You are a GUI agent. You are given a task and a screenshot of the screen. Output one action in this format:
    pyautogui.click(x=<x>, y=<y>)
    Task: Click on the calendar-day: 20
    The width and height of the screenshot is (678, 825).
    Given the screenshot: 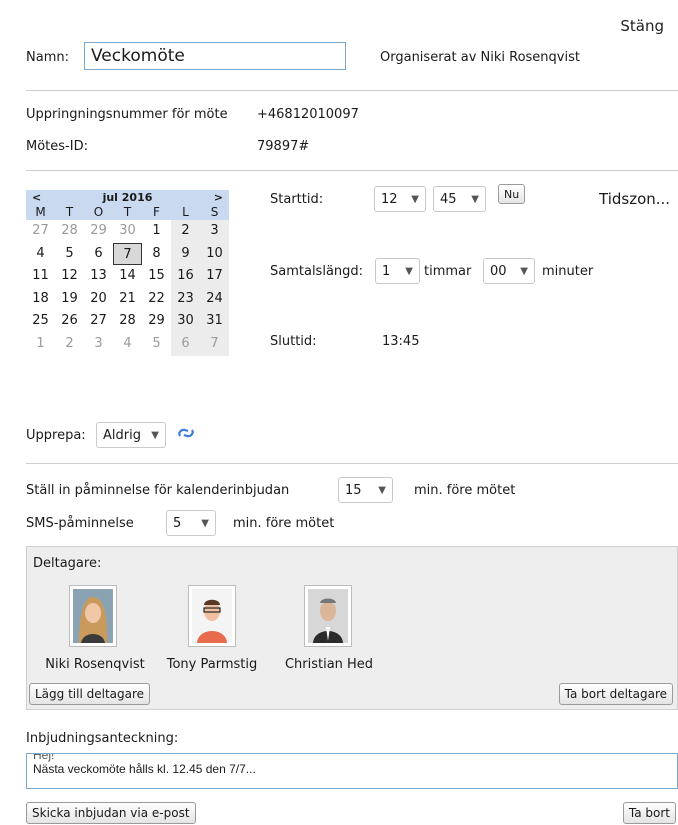 What is the action you would take?
    pyautogui.click(x=98, y=299)
    